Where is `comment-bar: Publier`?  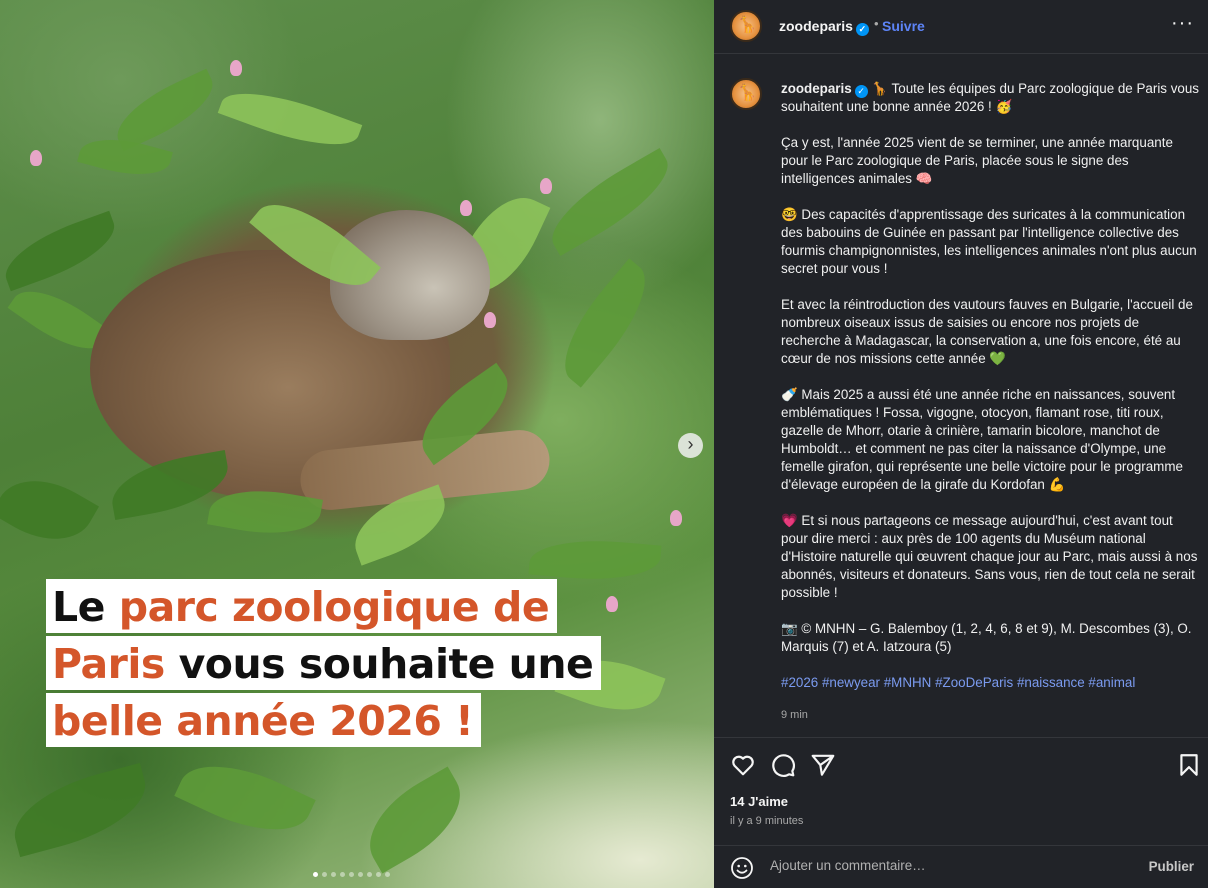 comment-bar: Publier is located at coordinates (961, 867).